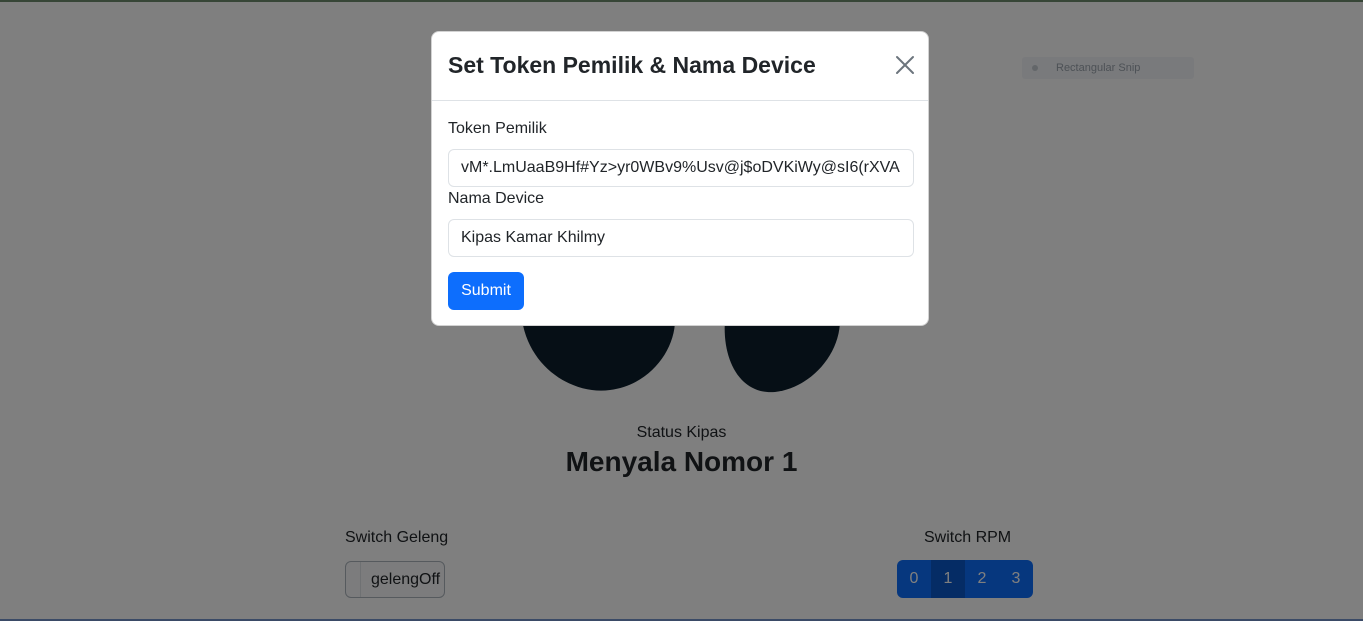 This screenshot has width=1363, height=621. What do you see at coordinates (632, 65) in the screenshot?
I see `modal-title: Set Token Pemilik & Nama Device` at bounding box center [632, 65].